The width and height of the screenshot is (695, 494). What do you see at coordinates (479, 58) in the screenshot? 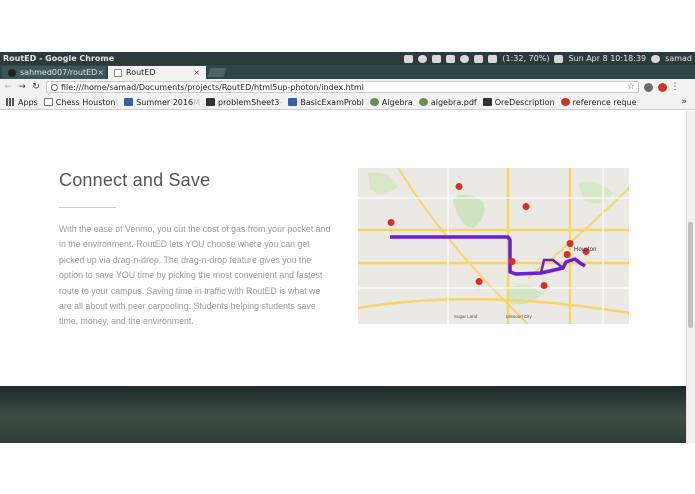
I see `bluetooth-icon` at bounding box center [479, 58].